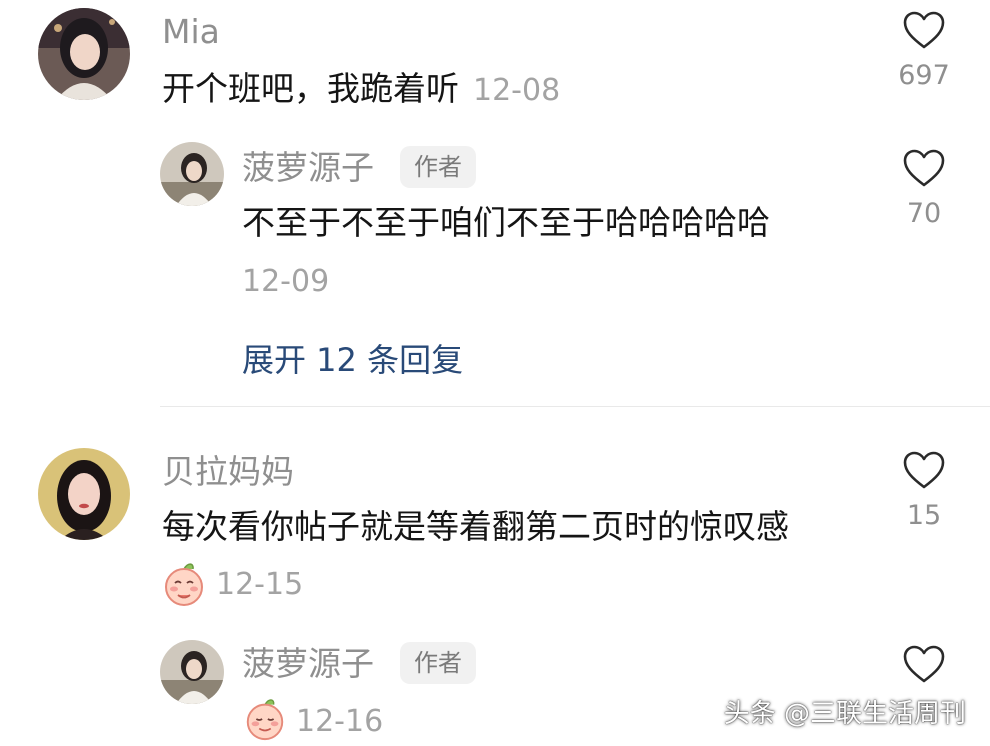 This screenshot has height=746, width=990. What do you see at coordinates (924, 189) in the screenshot?
I see `like-button: 70` at bounding box center [924, 189].